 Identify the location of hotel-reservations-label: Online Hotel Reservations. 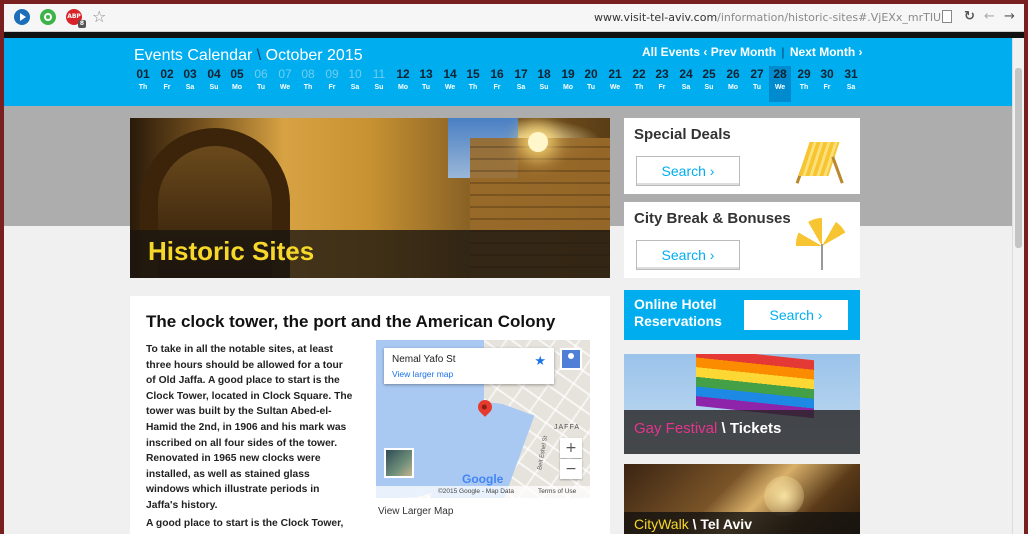
(678, 313).